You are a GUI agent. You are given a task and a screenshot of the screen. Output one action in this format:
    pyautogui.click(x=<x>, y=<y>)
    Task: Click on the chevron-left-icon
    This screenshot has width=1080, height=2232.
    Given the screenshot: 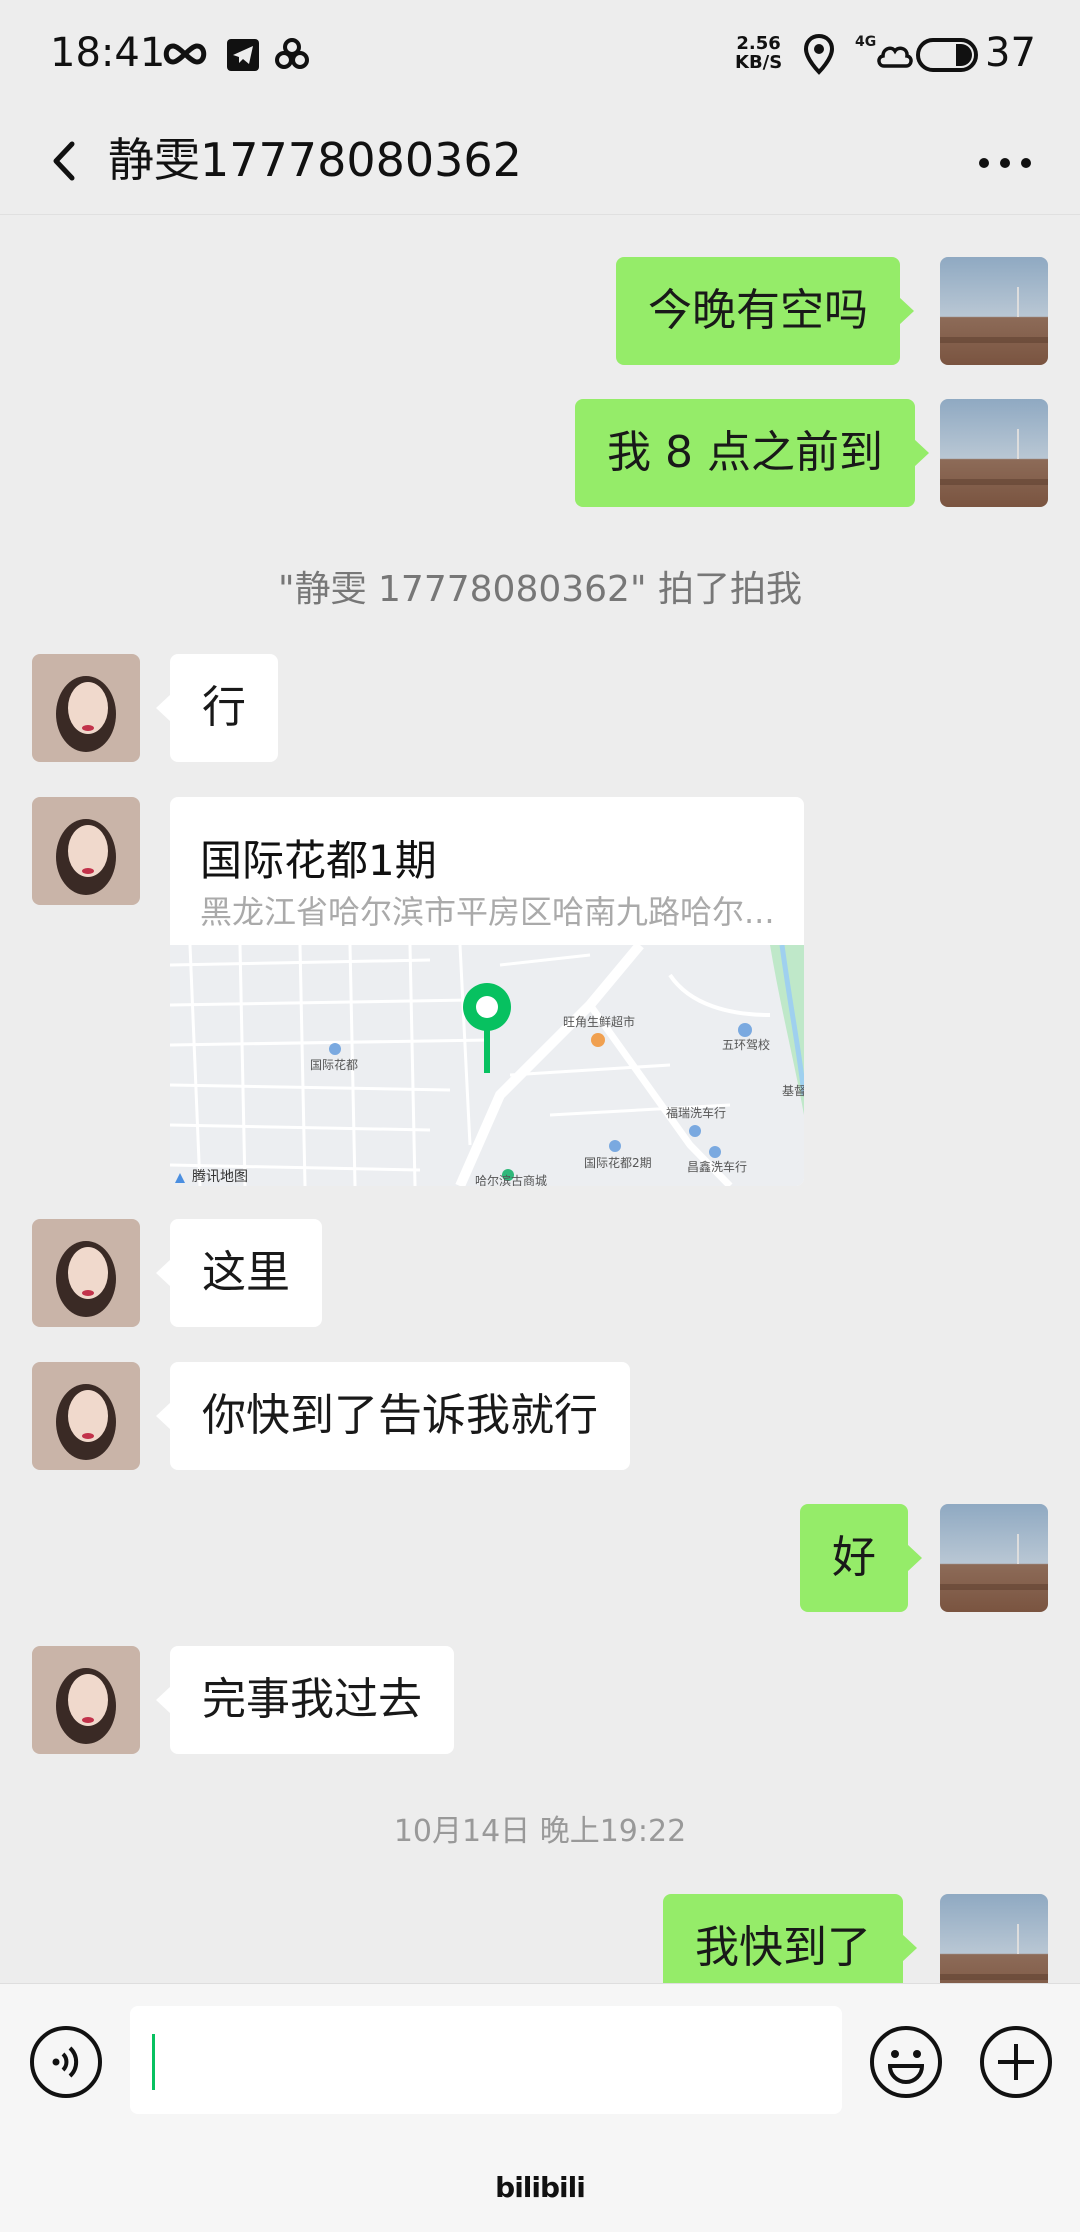 What is the action you would take?
    pyautogui.click(x=65, y=161)
    